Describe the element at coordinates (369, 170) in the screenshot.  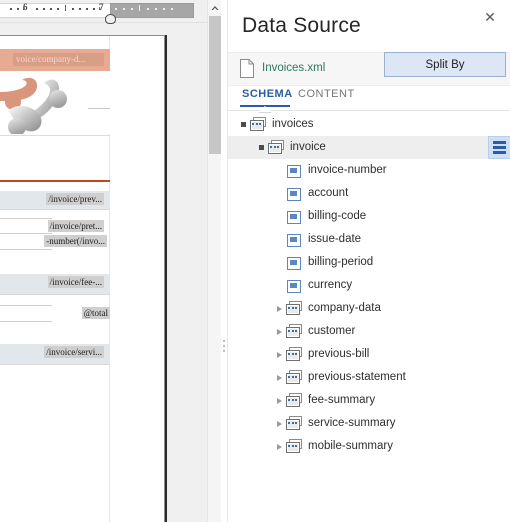
I see `tree-node-invoice-number: invoice-number` at that location.